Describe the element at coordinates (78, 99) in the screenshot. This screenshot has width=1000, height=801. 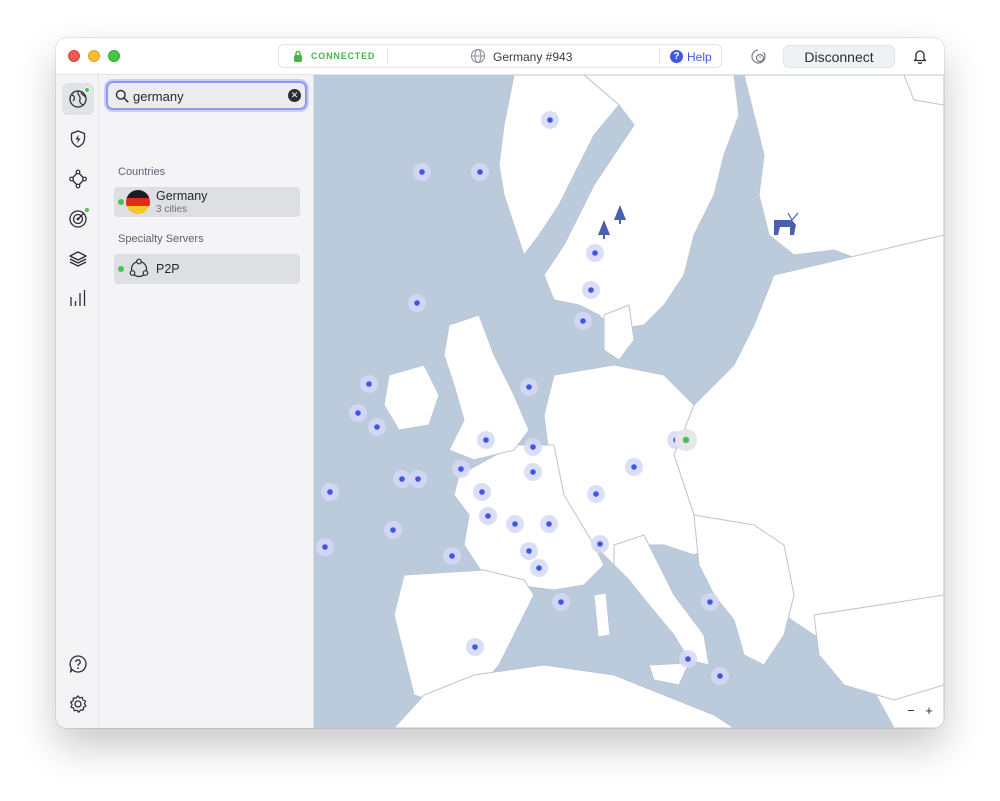
I see `rail-item-countries` at that location.